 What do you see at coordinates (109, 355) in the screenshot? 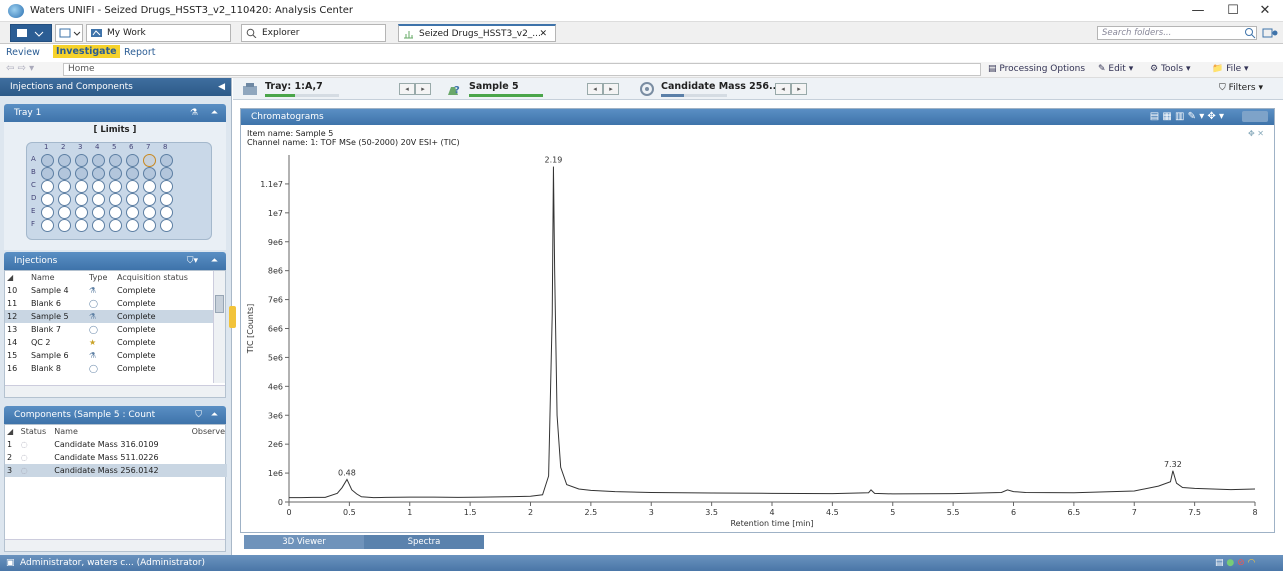
I see `injection-row: 15 Sample 6 ⚗ Complete` at bounding box center [109, 355].